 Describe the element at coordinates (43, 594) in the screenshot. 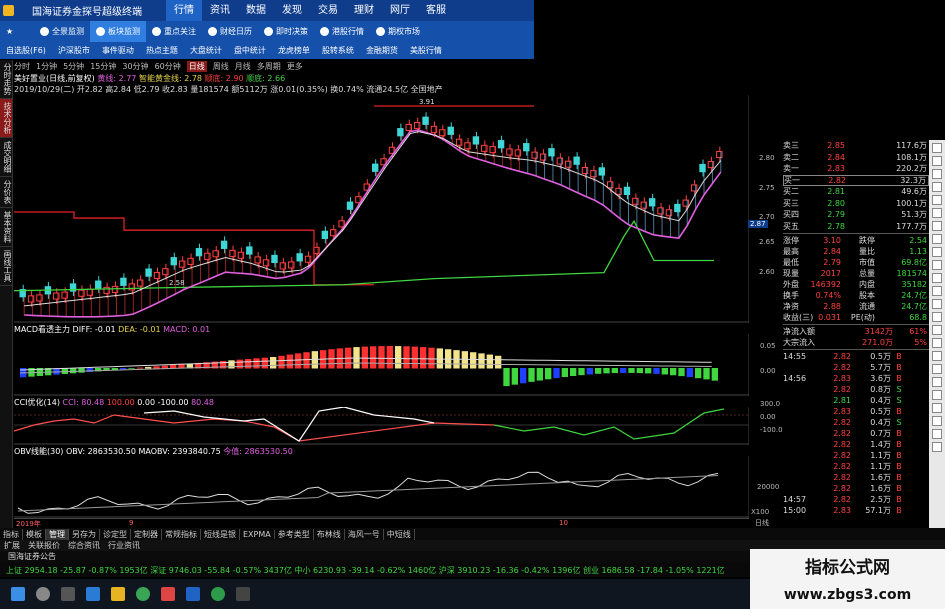

I see `search-icon` at that location.